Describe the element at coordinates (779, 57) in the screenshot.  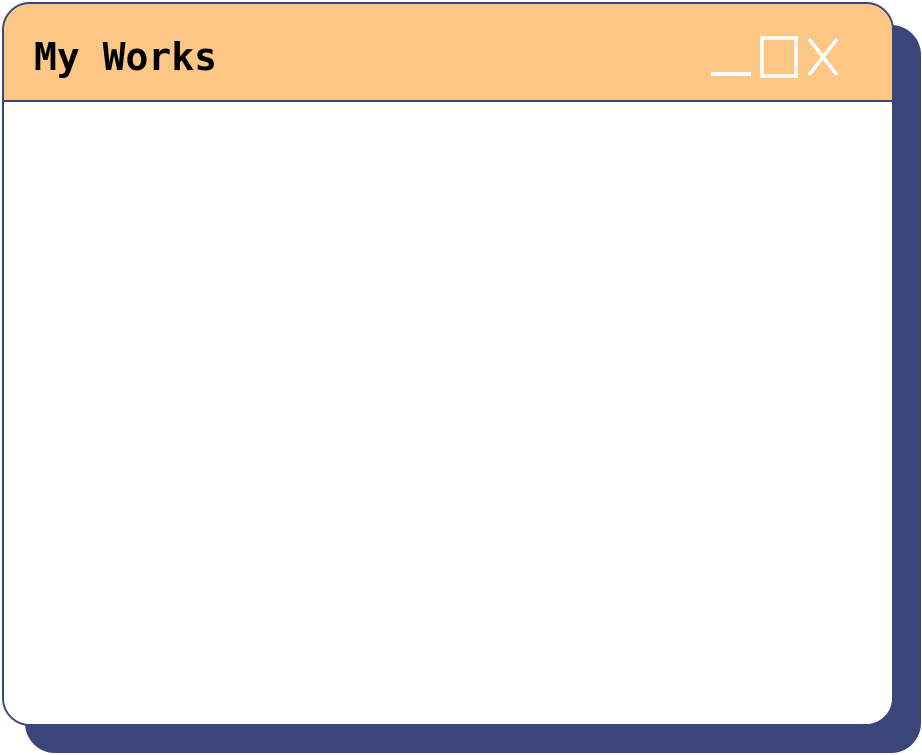
I see `maximize-icon` at that location.